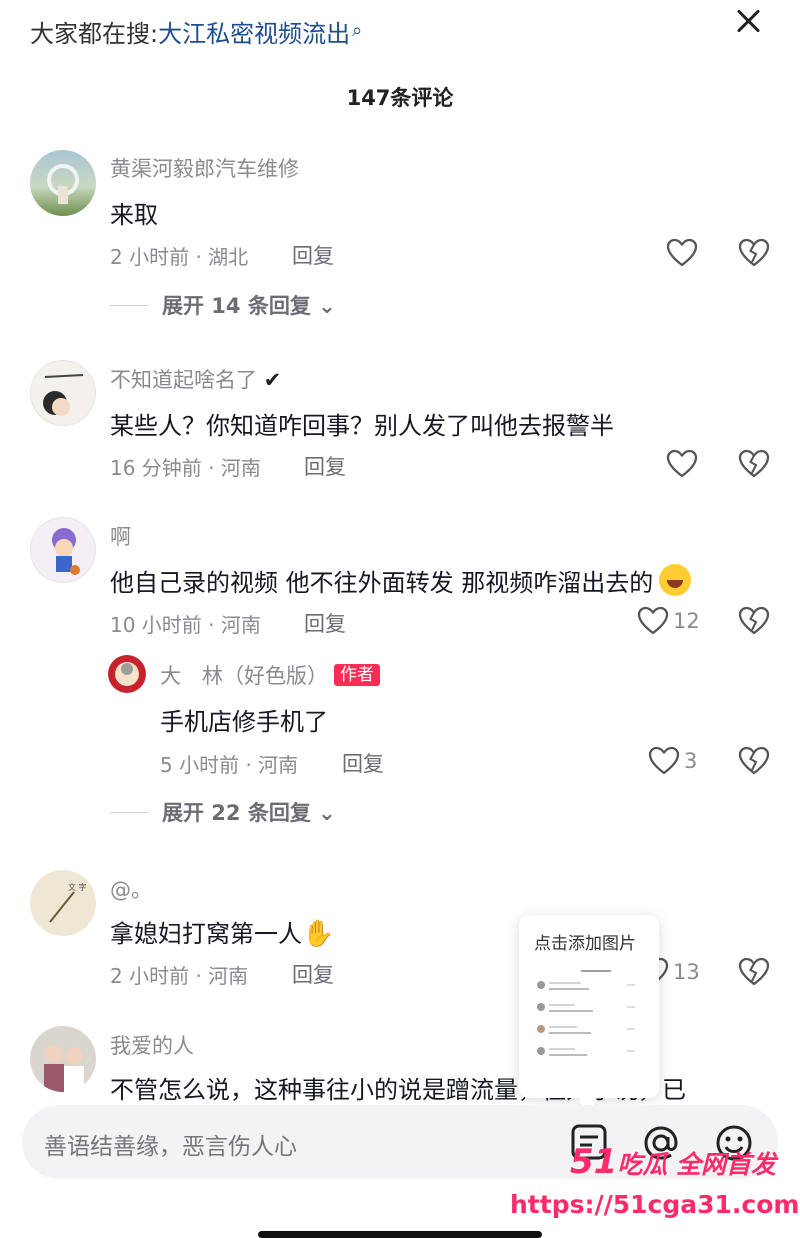 The width and height of the screenshot is (800, 1238). I want to click on comment-username: 啊, so click(120, 536).